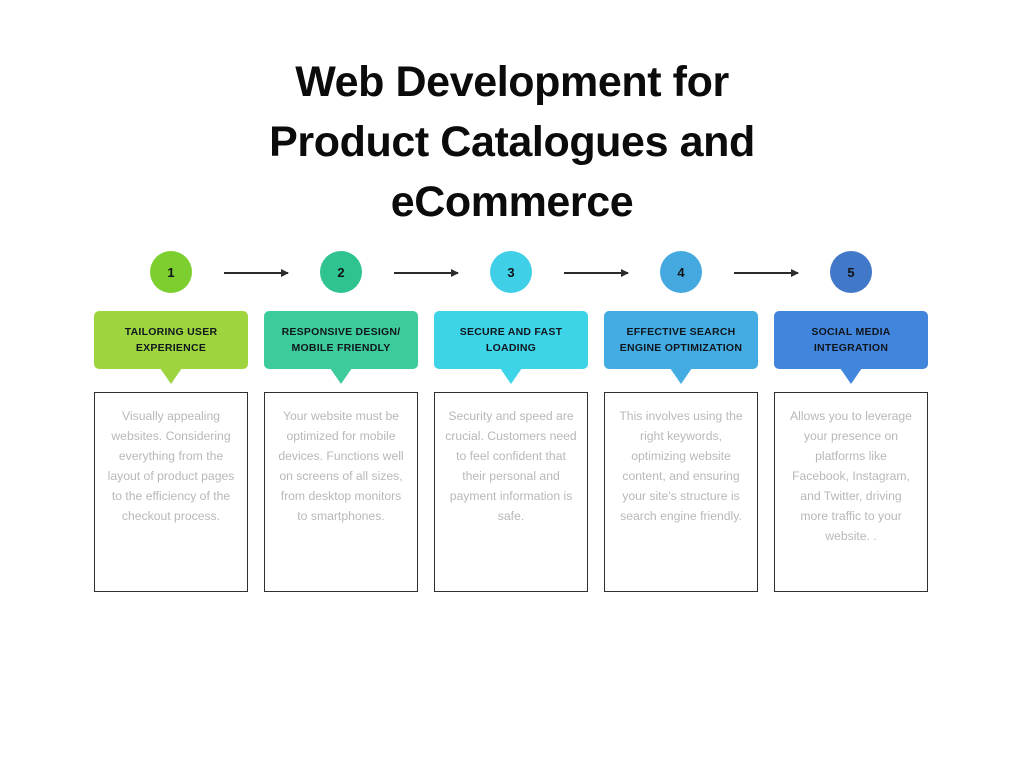 This screenshot has height=768, width=1024. Describe the element at coordinates (512, 82) in the screenshot. I see `page-title-line-1: Web Development for` at that location.